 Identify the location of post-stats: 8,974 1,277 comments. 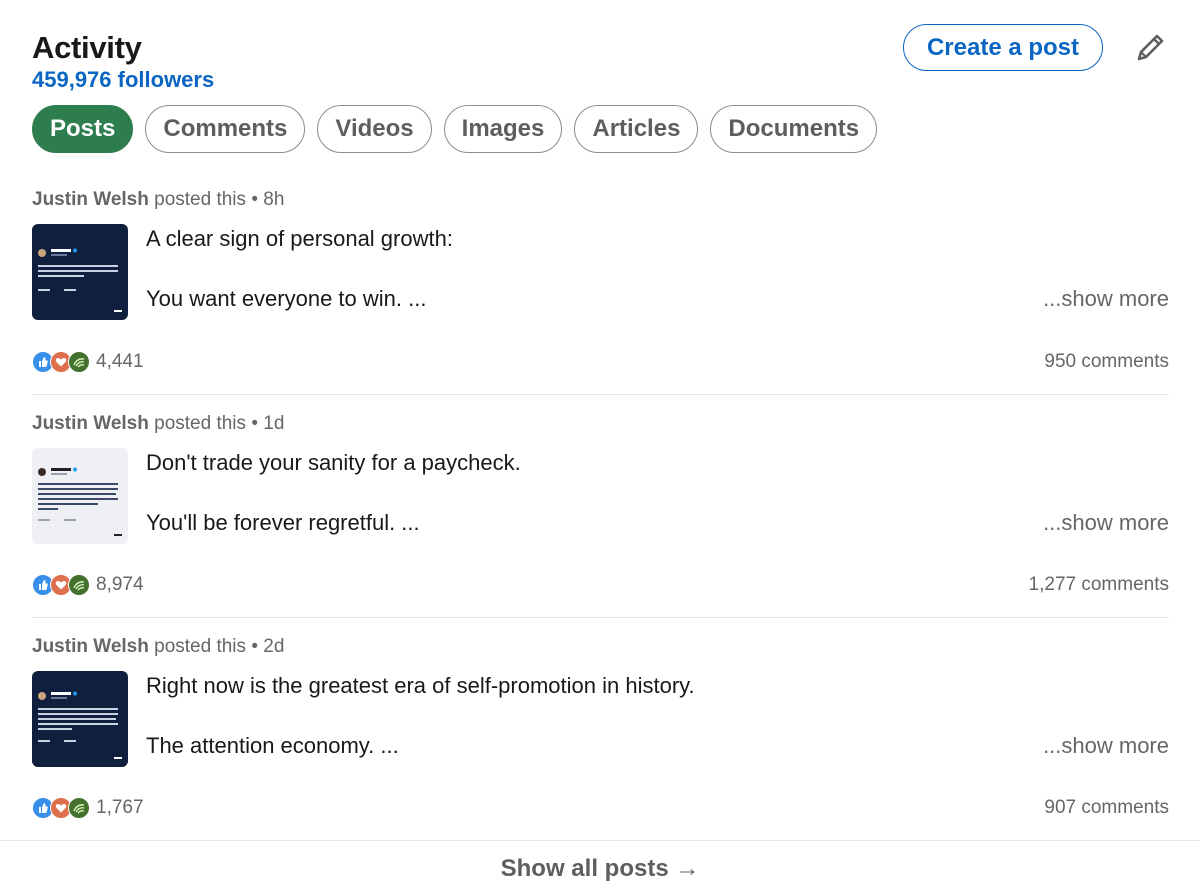
(600, 587).